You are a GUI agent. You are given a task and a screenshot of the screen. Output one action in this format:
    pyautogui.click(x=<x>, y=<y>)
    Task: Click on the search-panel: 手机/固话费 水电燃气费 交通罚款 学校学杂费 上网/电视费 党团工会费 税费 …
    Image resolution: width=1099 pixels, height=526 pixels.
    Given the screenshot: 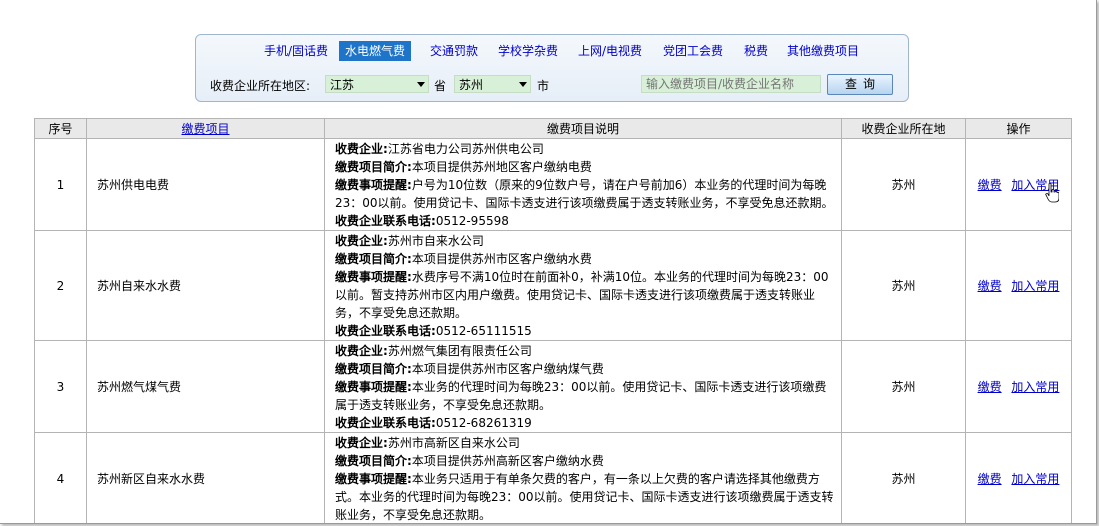 What is the action you would take?
    pyautogui.click(x=552, y=68)
    